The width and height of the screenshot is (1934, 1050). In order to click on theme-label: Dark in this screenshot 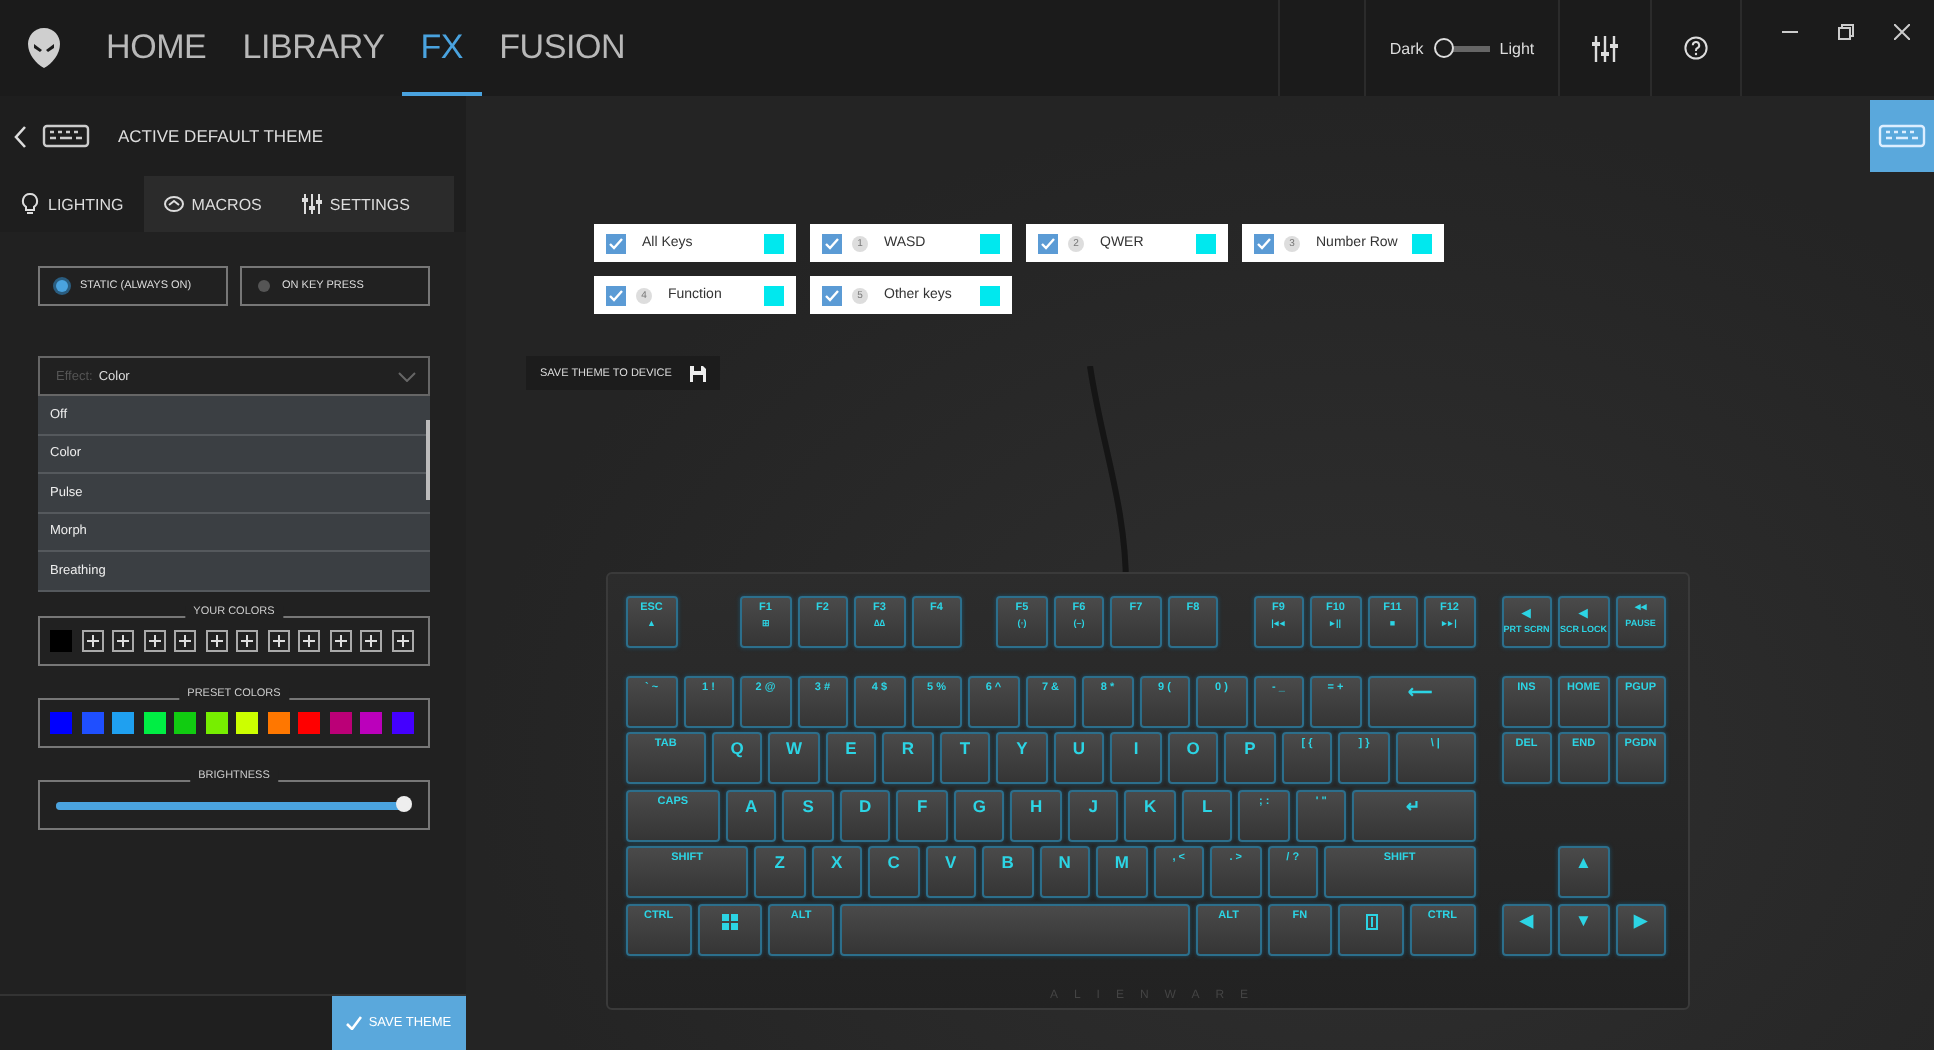, I will do `click(1406, 48)`.